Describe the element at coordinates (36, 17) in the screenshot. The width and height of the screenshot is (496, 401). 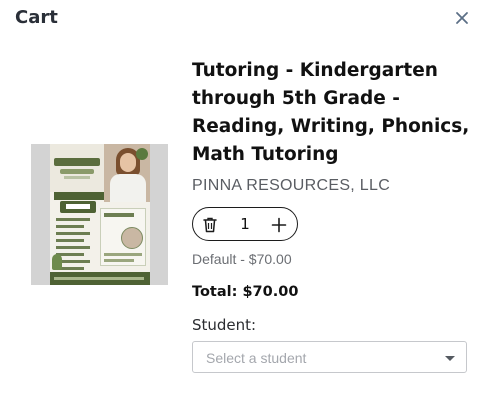
I see `cart-title: Cart` at that location.